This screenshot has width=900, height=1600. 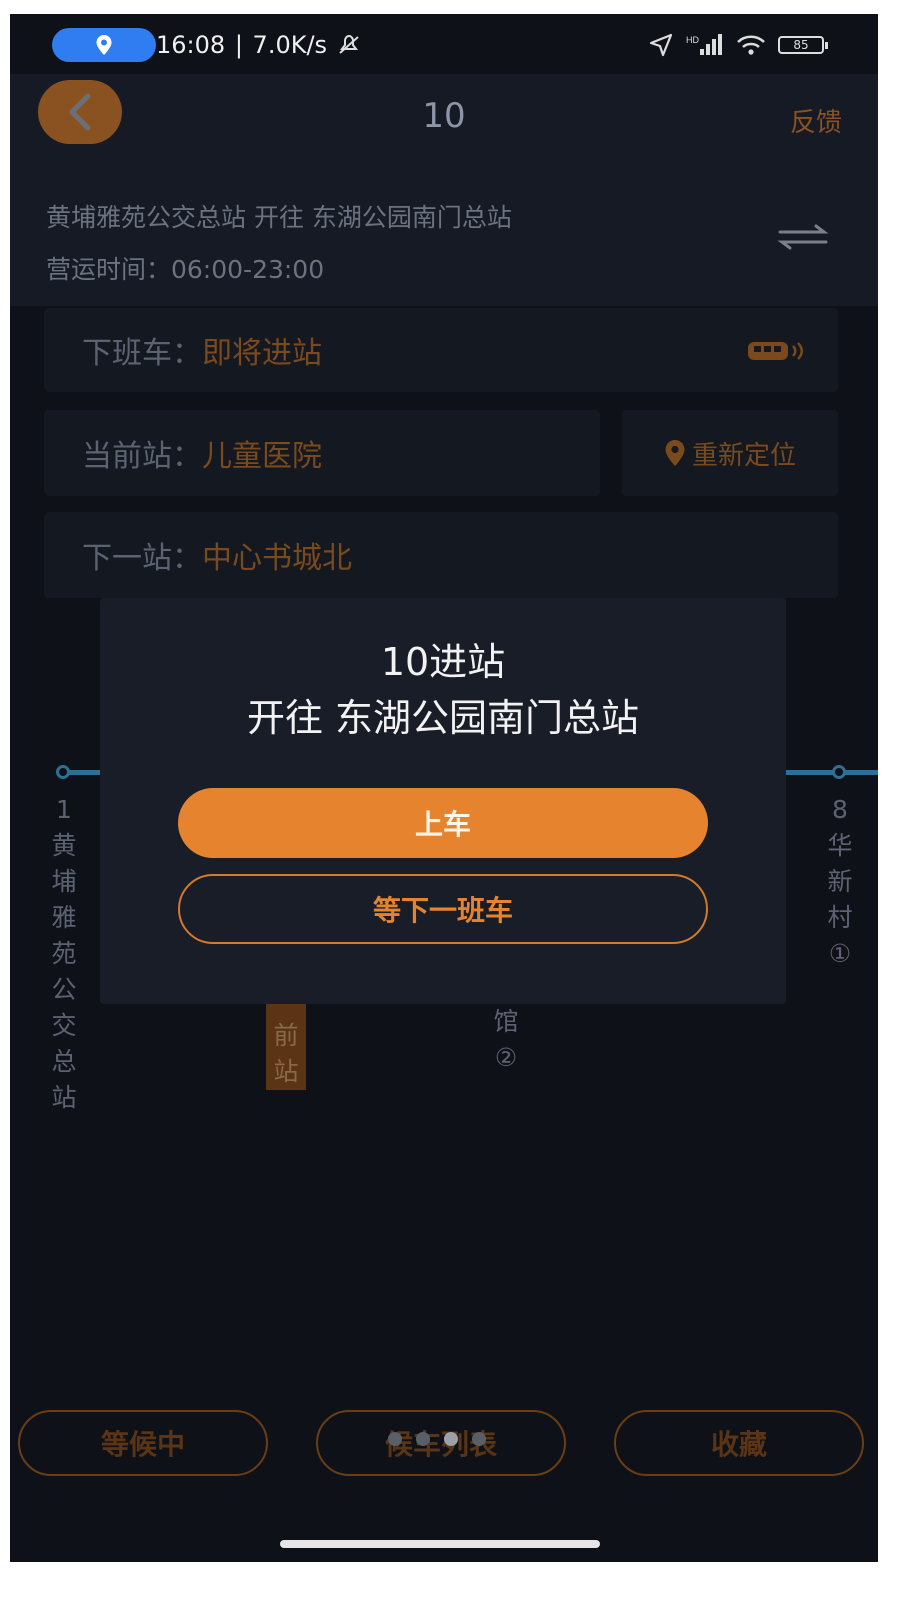 What do you see at coordinates (704, 44) in the screenshot?
I see `signal-icon: HD` at bounding box center [704, 44].